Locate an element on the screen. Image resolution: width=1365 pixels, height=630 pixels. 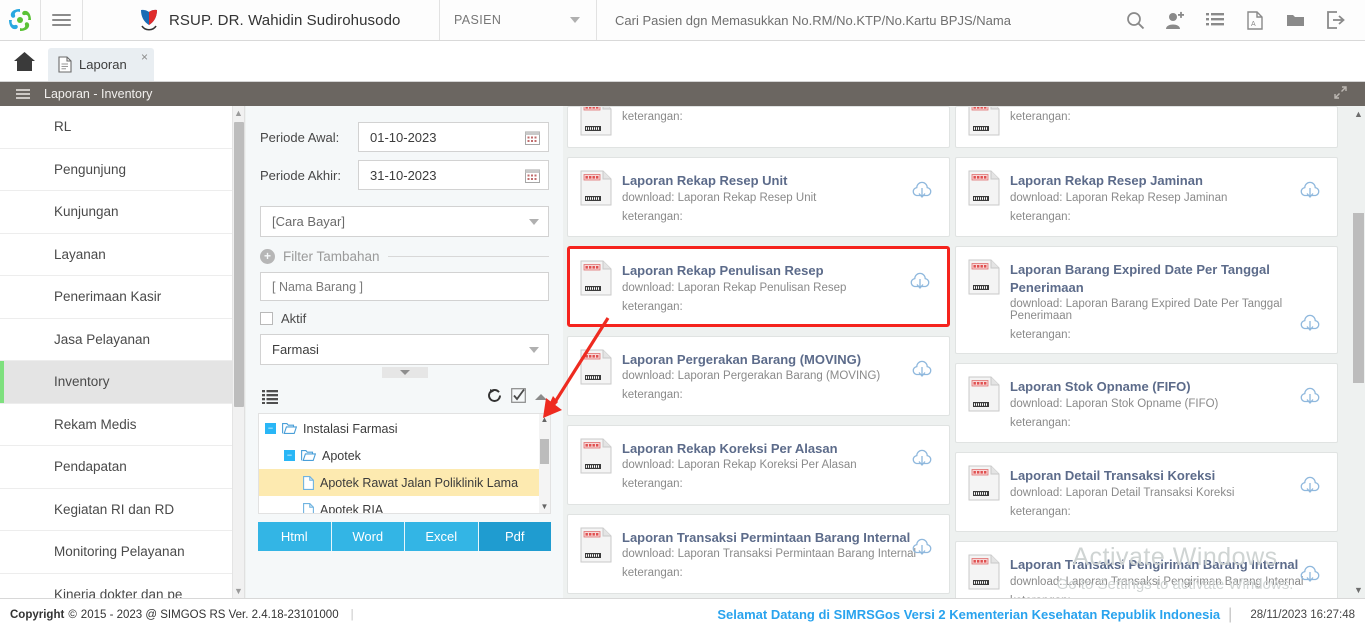
sidebar-scrollbar: ▲ ▼ is located at coordinates (239, 352).